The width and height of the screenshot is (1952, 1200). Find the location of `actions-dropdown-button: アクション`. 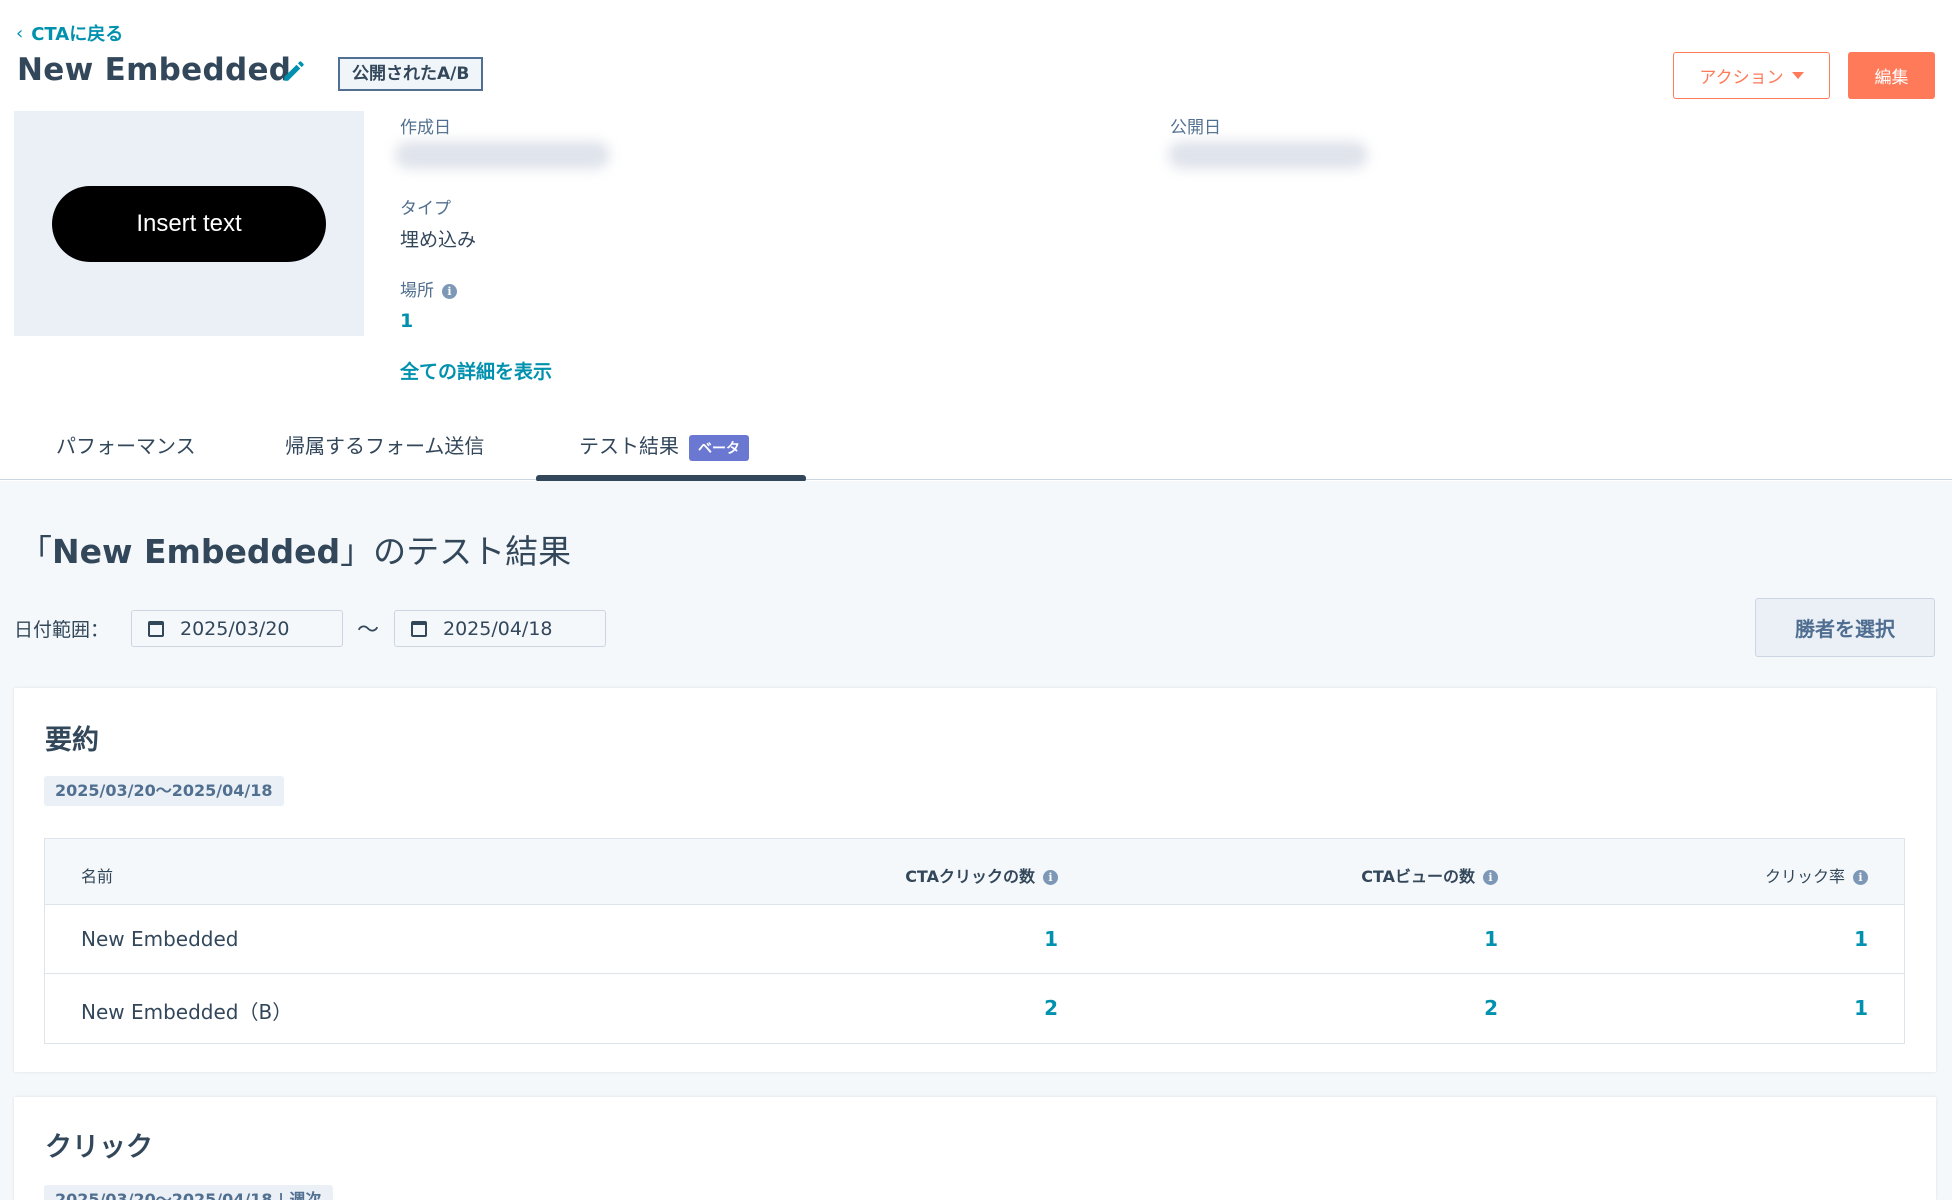

actions-dropdown-button: アクション is located at coordinates (1751, 75).